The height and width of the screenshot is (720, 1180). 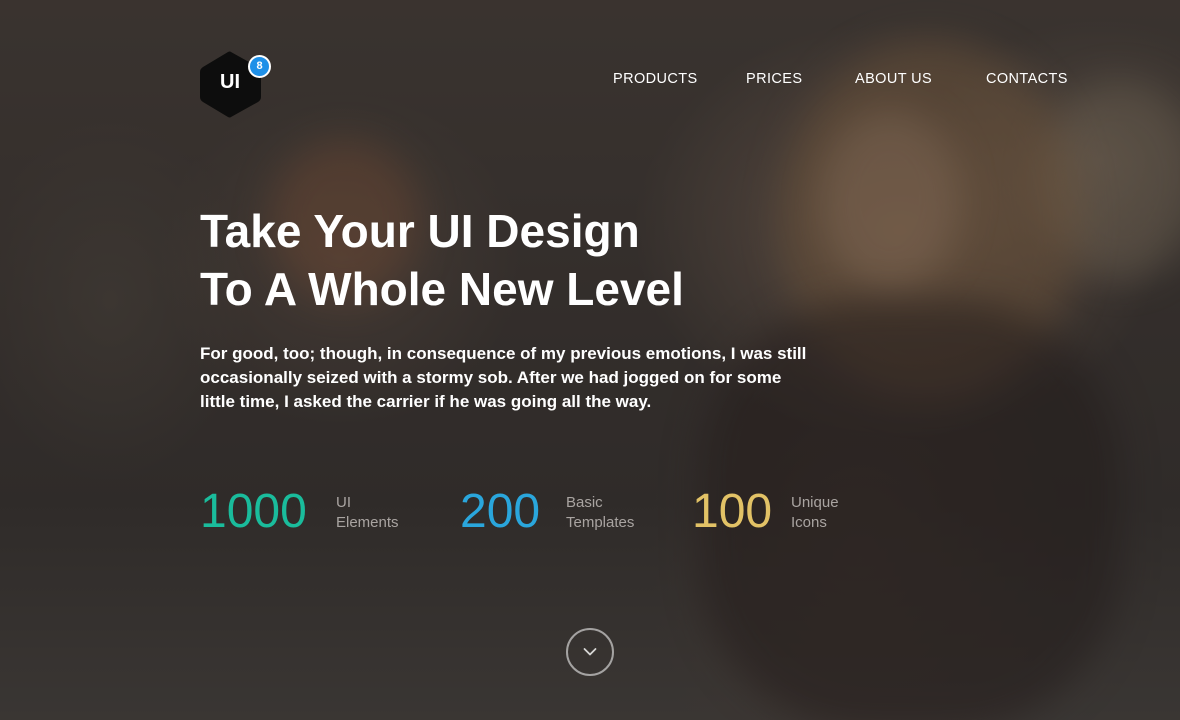 I want to click on stat-label: Unique Icons, so click(x=815, y=513).